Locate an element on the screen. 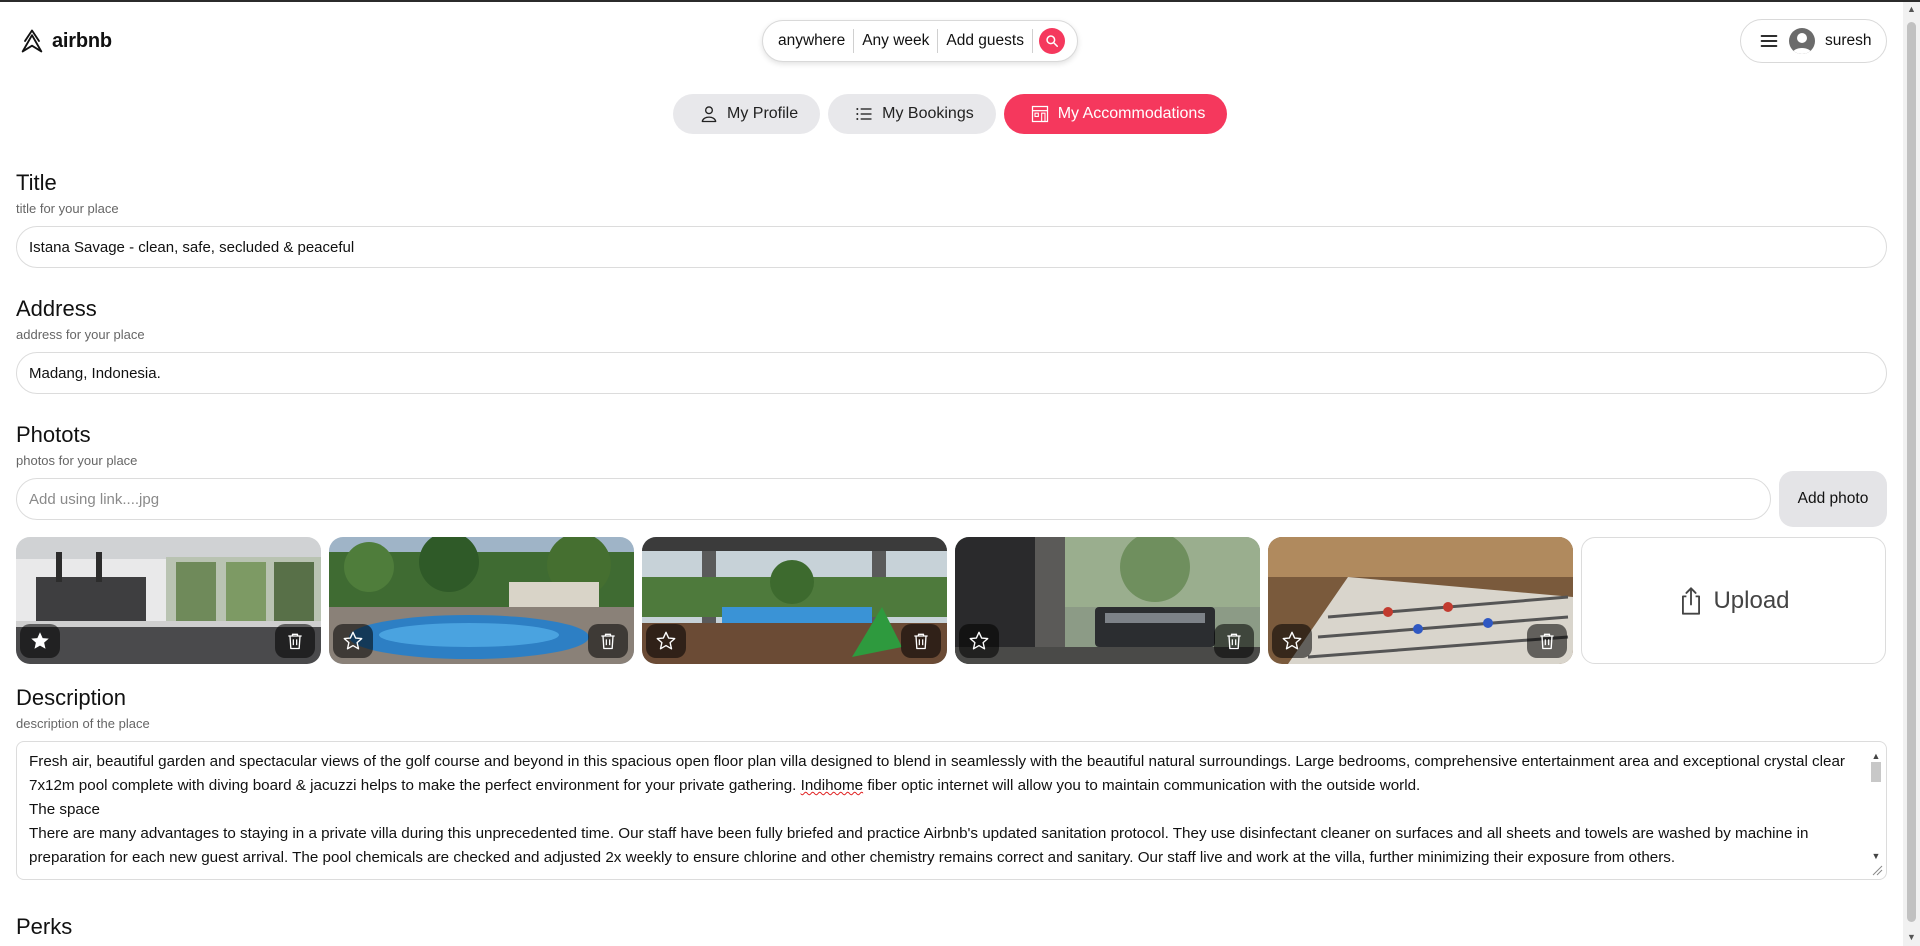 This screenshot has height=946, width=1920. avatar is located at coordinates (1802, 41).